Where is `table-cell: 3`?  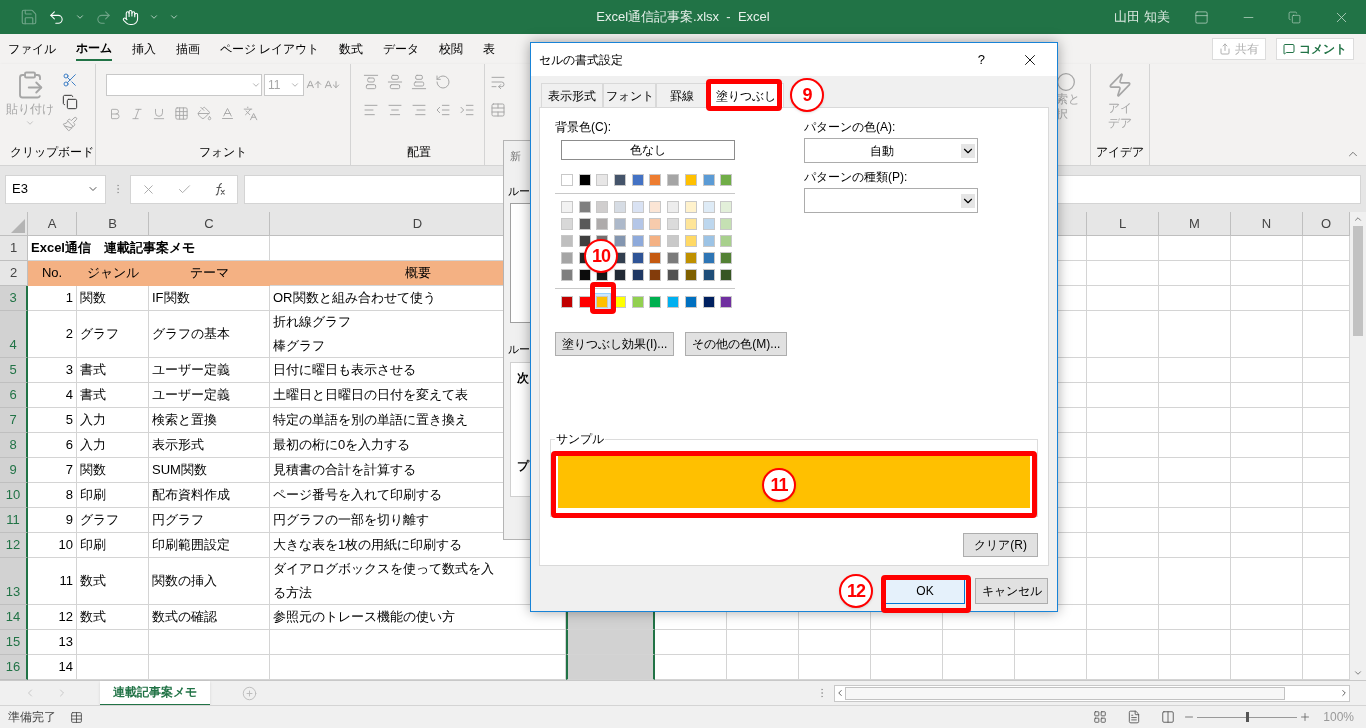
table-cell: 3 is located at coordinates (52, 370).